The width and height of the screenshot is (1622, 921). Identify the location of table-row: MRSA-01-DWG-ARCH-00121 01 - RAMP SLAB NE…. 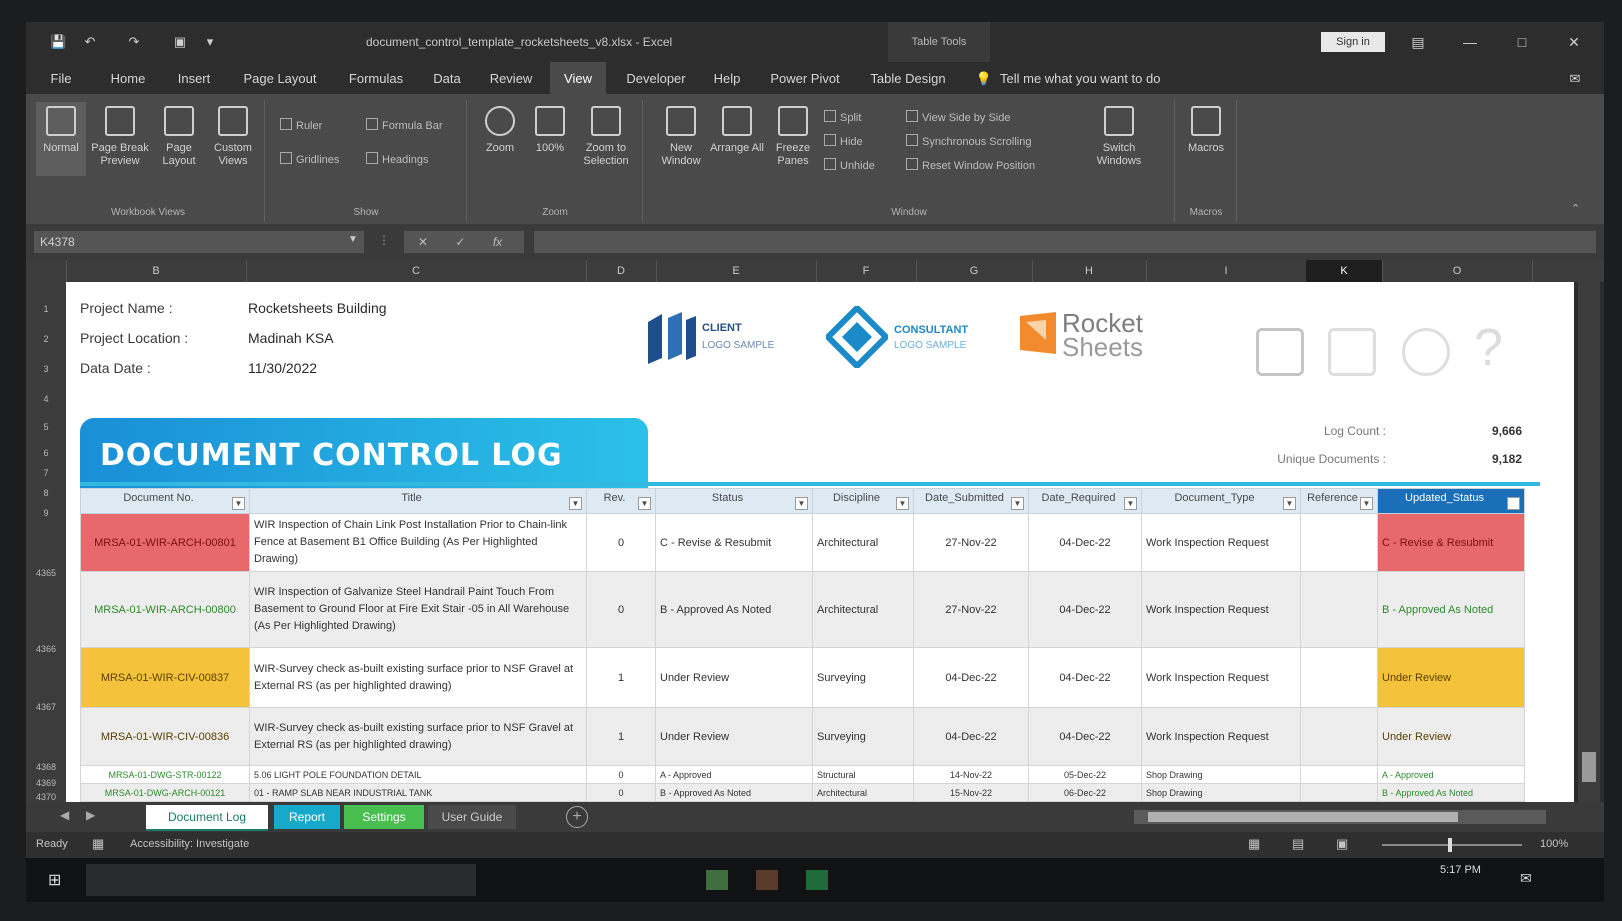
(802, 792).